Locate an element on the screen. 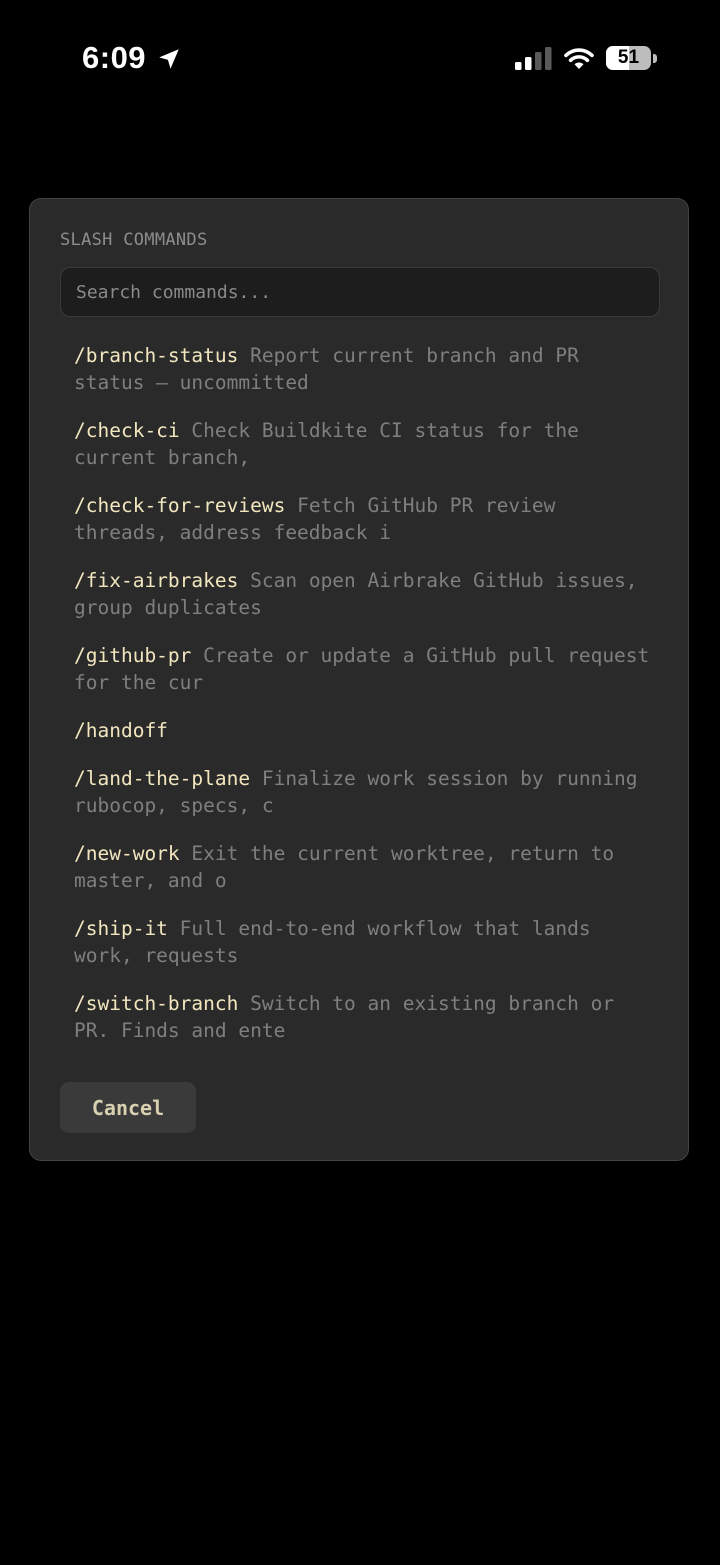  status-time: 6:09 is located at coordinates (114, 57).